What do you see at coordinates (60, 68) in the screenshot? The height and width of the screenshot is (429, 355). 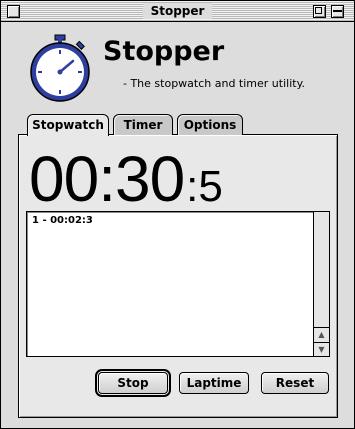 I see `stopwatch-icon` at bounding box center [60, 68].